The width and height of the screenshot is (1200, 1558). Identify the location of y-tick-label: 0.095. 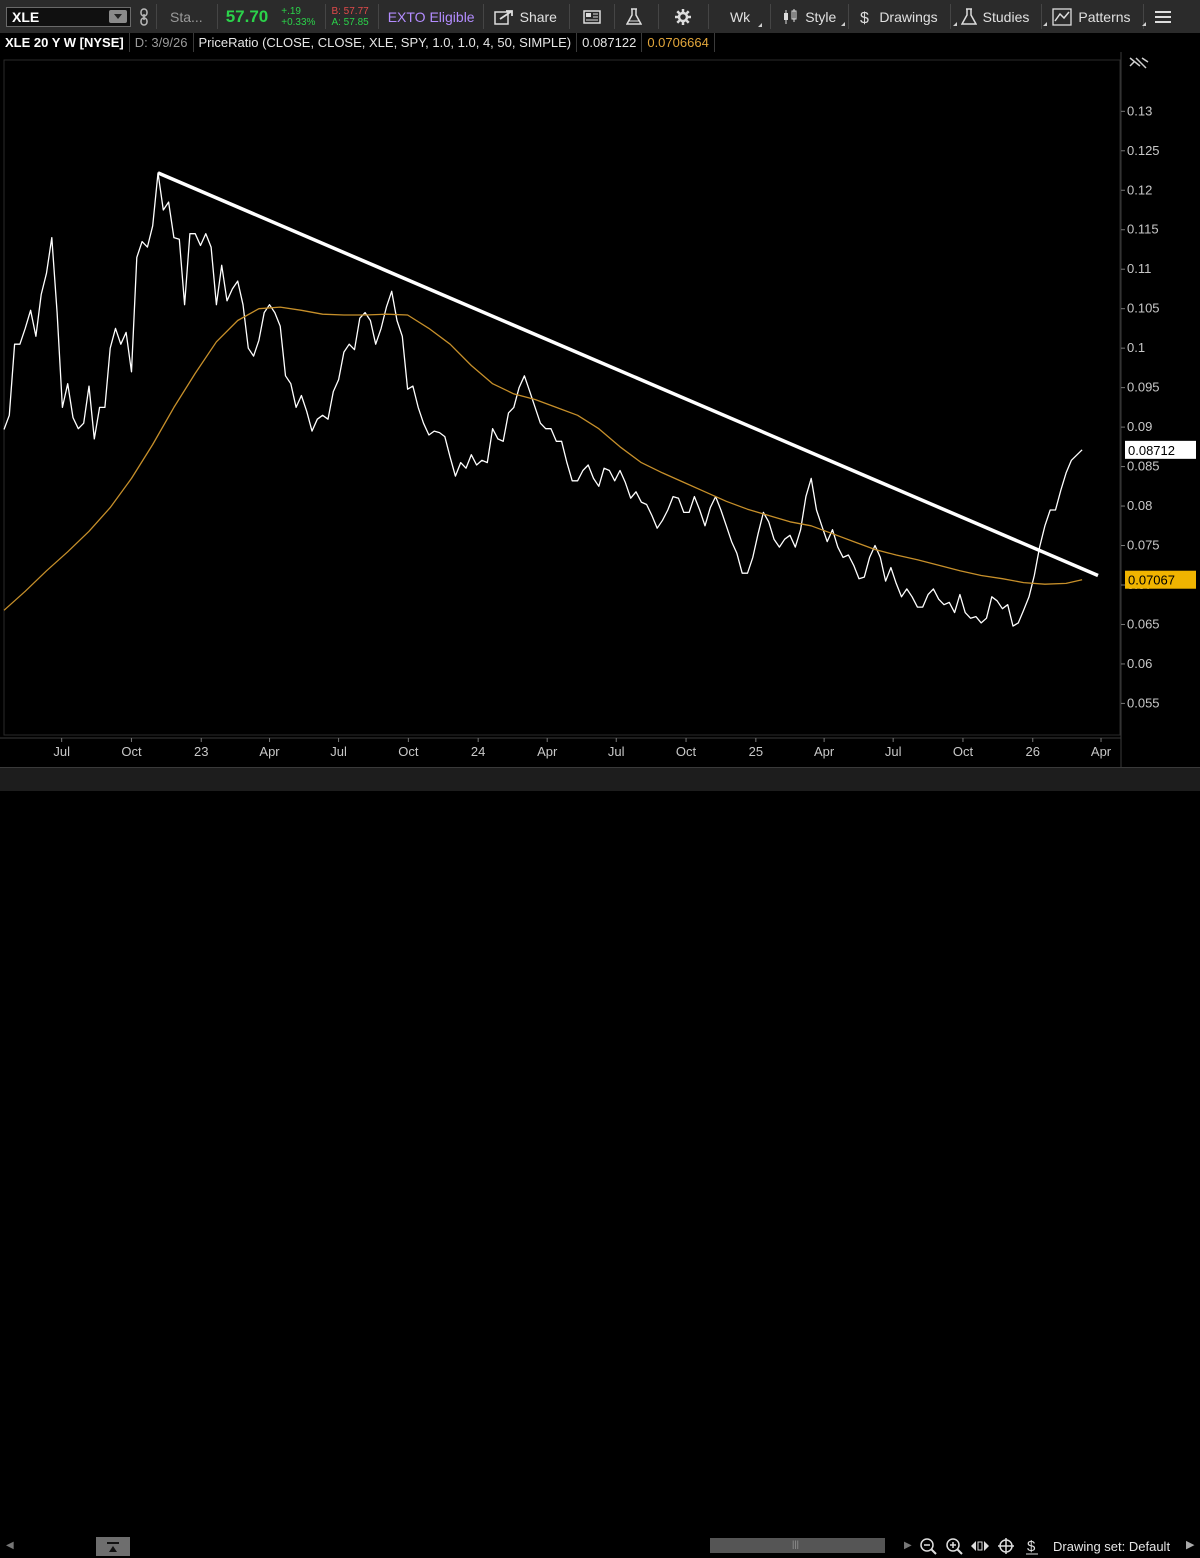
(1143, 387).